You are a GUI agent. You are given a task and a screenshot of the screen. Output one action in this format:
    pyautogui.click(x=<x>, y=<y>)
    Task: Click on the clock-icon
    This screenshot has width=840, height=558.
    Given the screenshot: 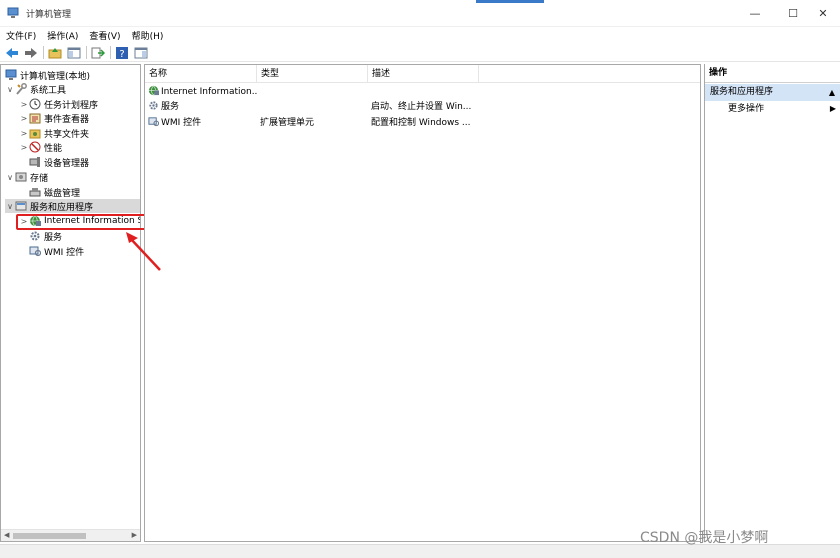 What is the action you would take?
    pyautogui.click(x=35, y=104)
    